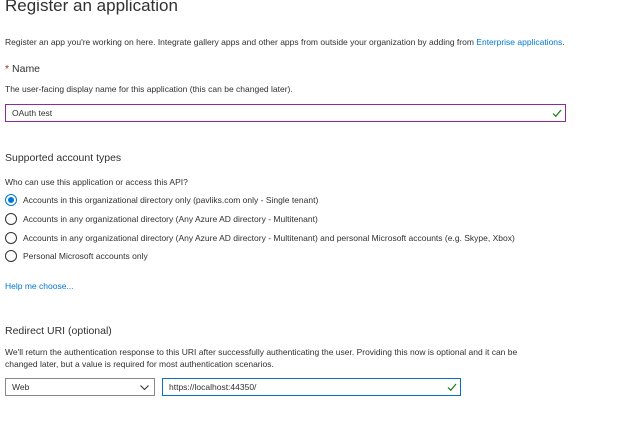 The image size is (624, 424). What do you see at coordinates (58, 331) in the screenshot?
I see `redirect-uri-title: Redirect URI (optional)` at bounding box center [58, 331].